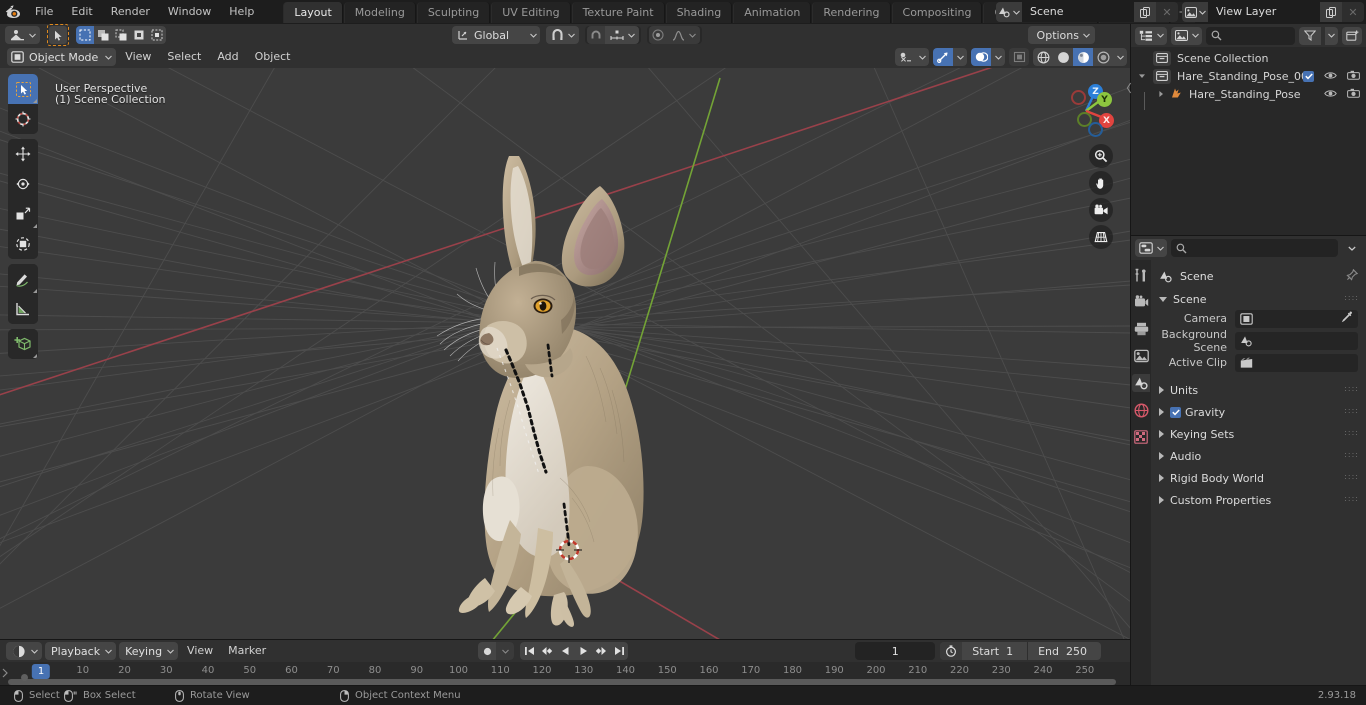 This screenshot has height=705, width=1366. I want to click on properties-tab-view-layer, so click(1141, 356).